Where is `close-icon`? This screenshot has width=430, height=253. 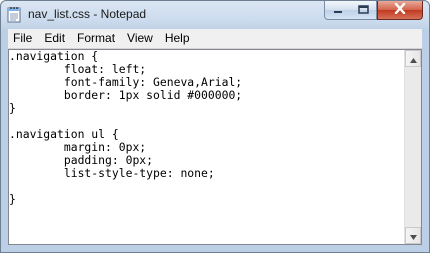 close-icon is located at coordinates (400, 10).